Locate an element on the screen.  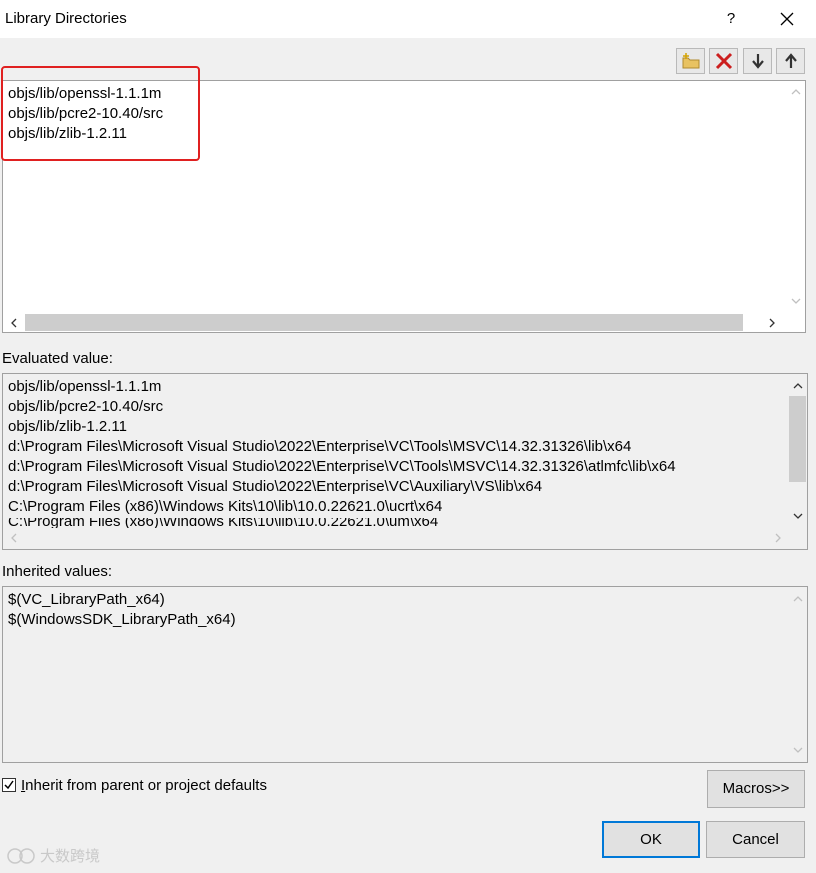
inherited-line: $(WindowsSDK_LibraryPath_x64) is located at coordinates (122, 619).